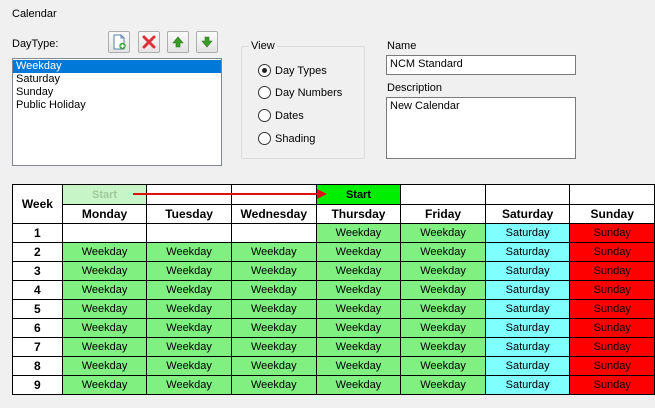 This screenshot has width=655, height=408. What do you see at coordinates (292, 70) in the screenshot?
I see `view-option-day-types: Day Types` at bounding box center [292, 70].